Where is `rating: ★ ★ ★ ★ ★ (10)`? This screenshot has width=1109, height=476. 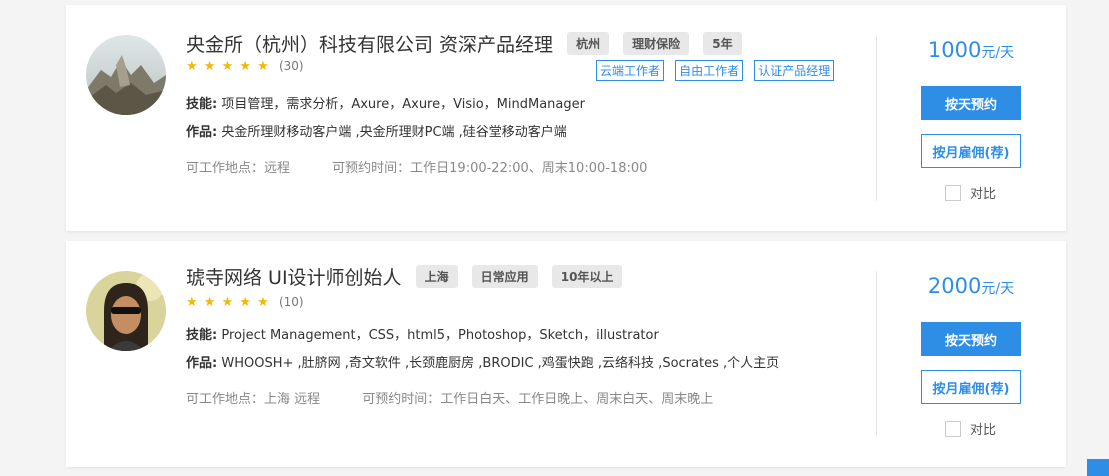
rating: ★ ★ ★ ★ ★ (10) is located at coordinates (245, 302).